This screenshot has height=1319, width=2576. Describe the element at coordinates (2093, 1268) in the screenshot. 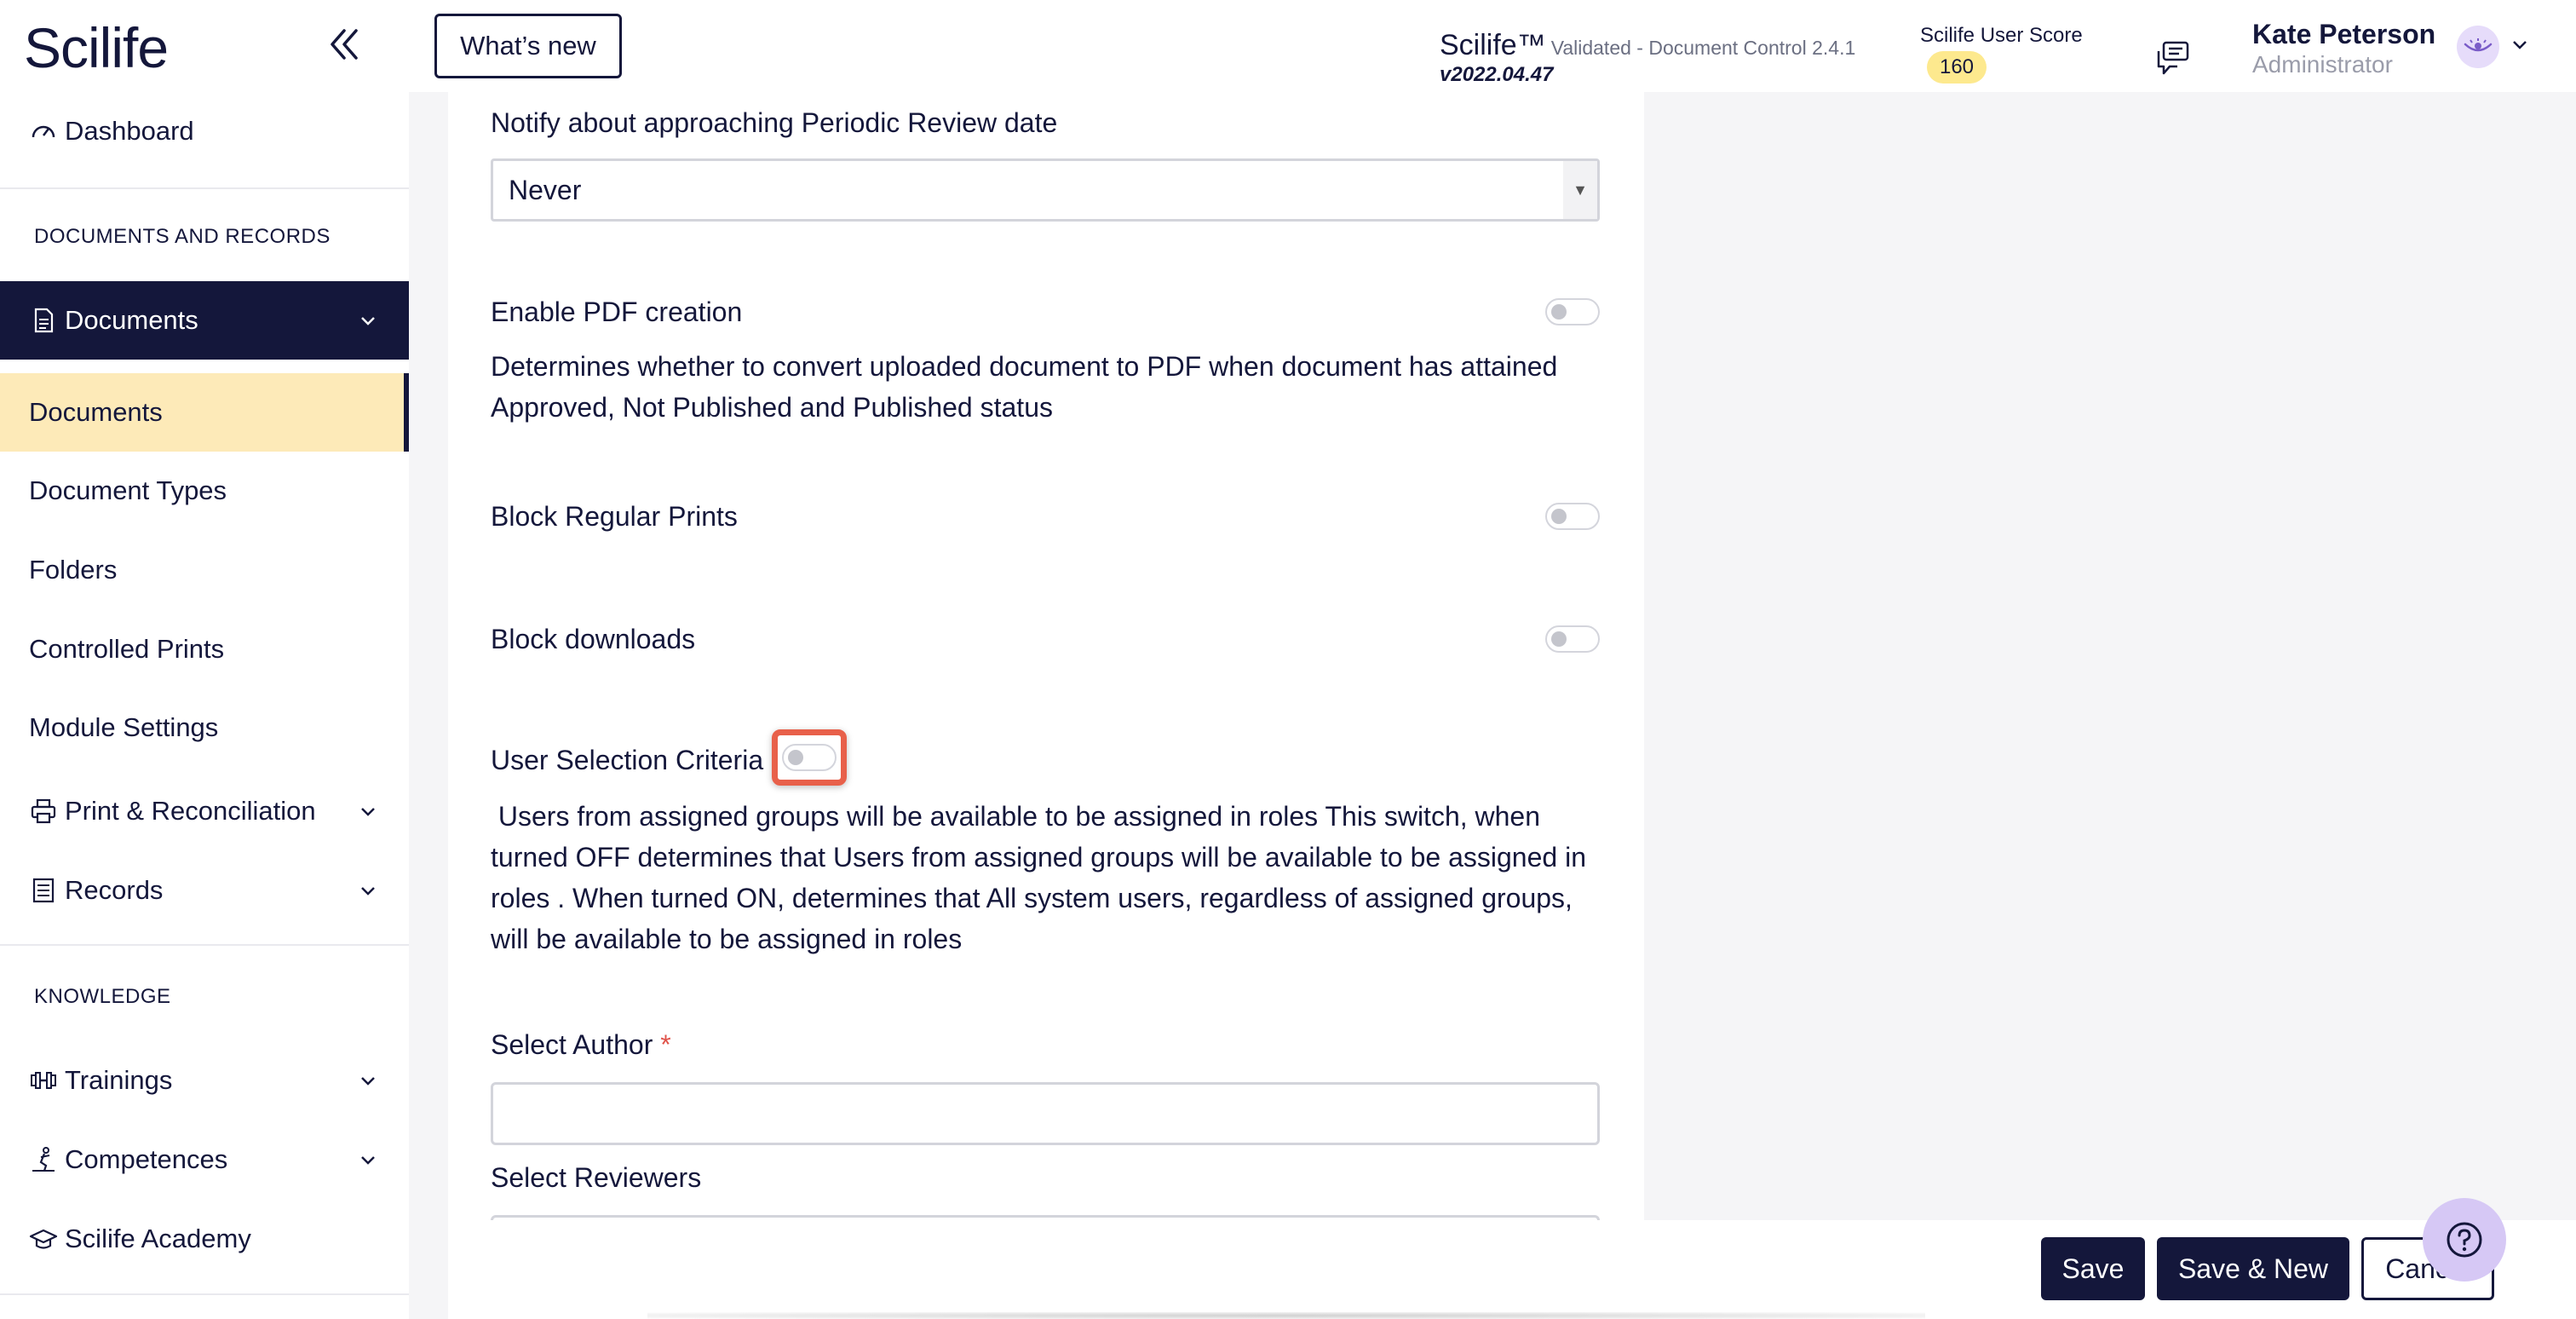

I see `save-button: Save` at that location.